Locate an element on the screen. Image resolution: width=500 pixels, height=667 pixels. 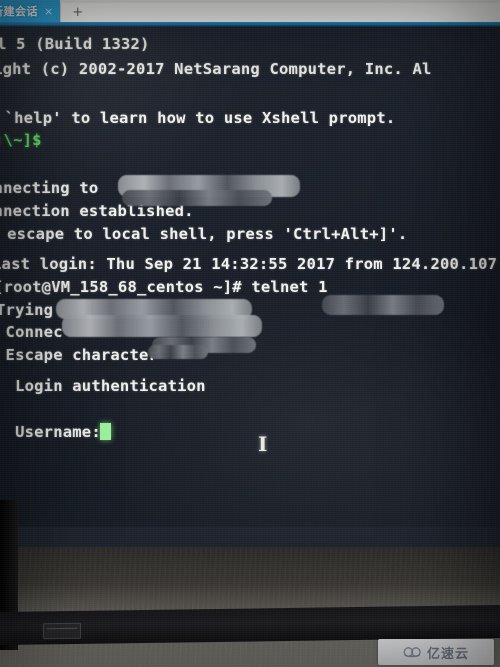
terminal-line: Escape character is located at coordinates (79, 355).